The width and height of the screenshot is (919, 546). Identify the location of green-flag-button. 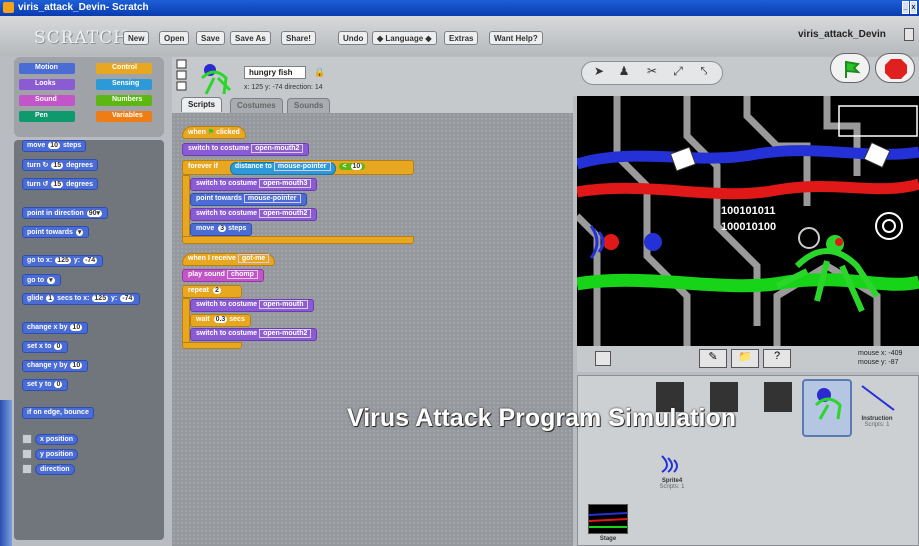
(850, 68).